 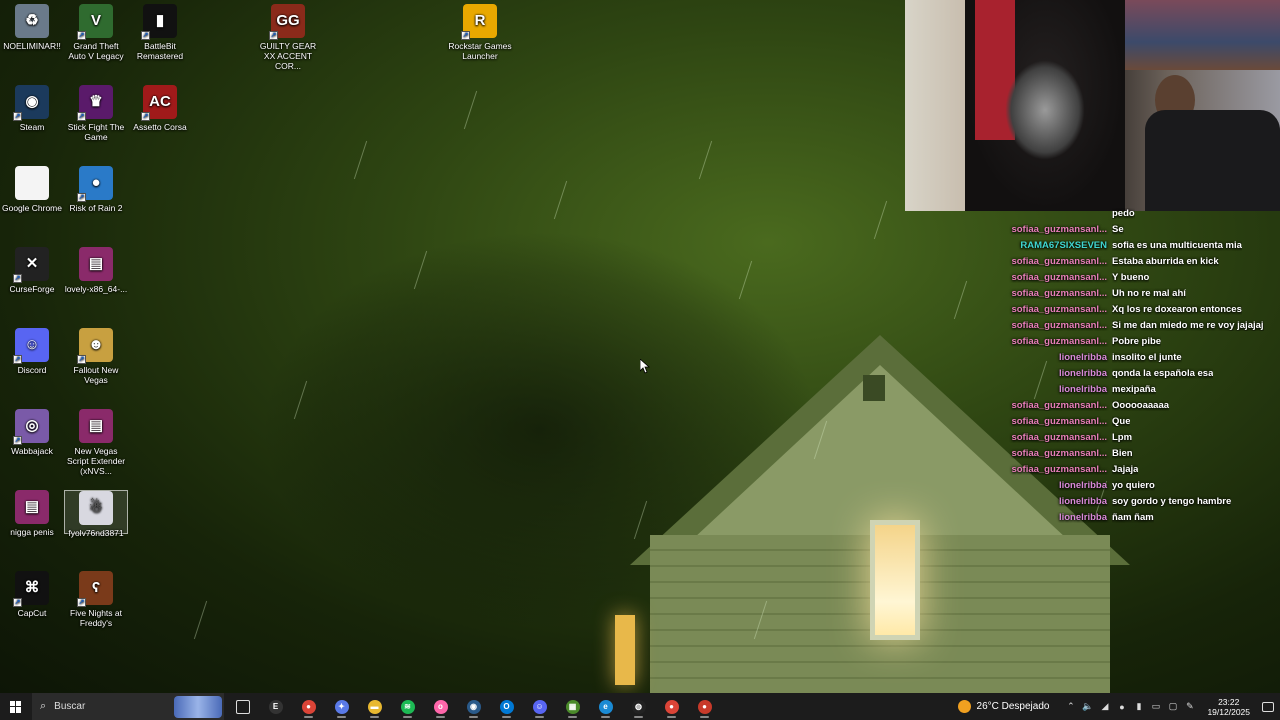 I want to click on desktop-icon: R ↗ Rockstar Games Launcher, so click(x=480, y=32).